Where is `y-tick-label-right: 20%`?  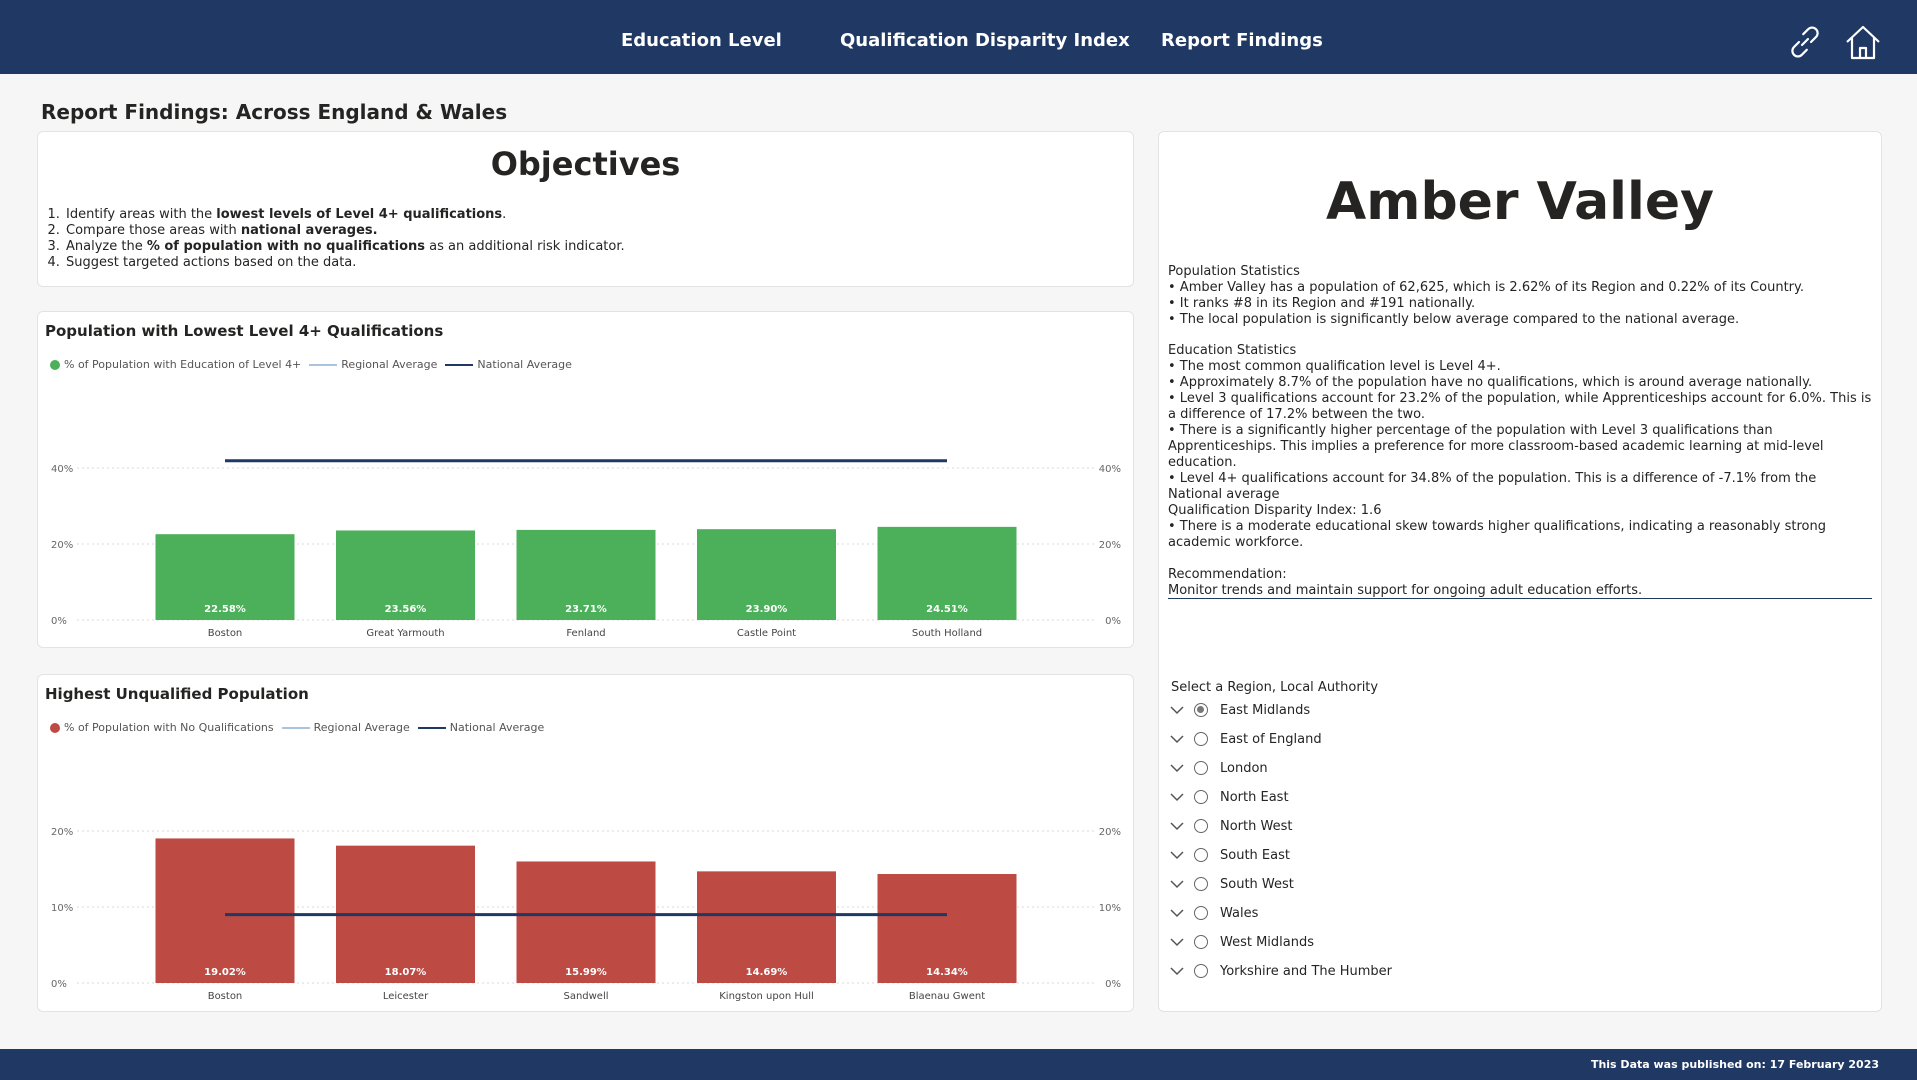 y-tick-label-right: 20% is located at coordinates (1110, 832).